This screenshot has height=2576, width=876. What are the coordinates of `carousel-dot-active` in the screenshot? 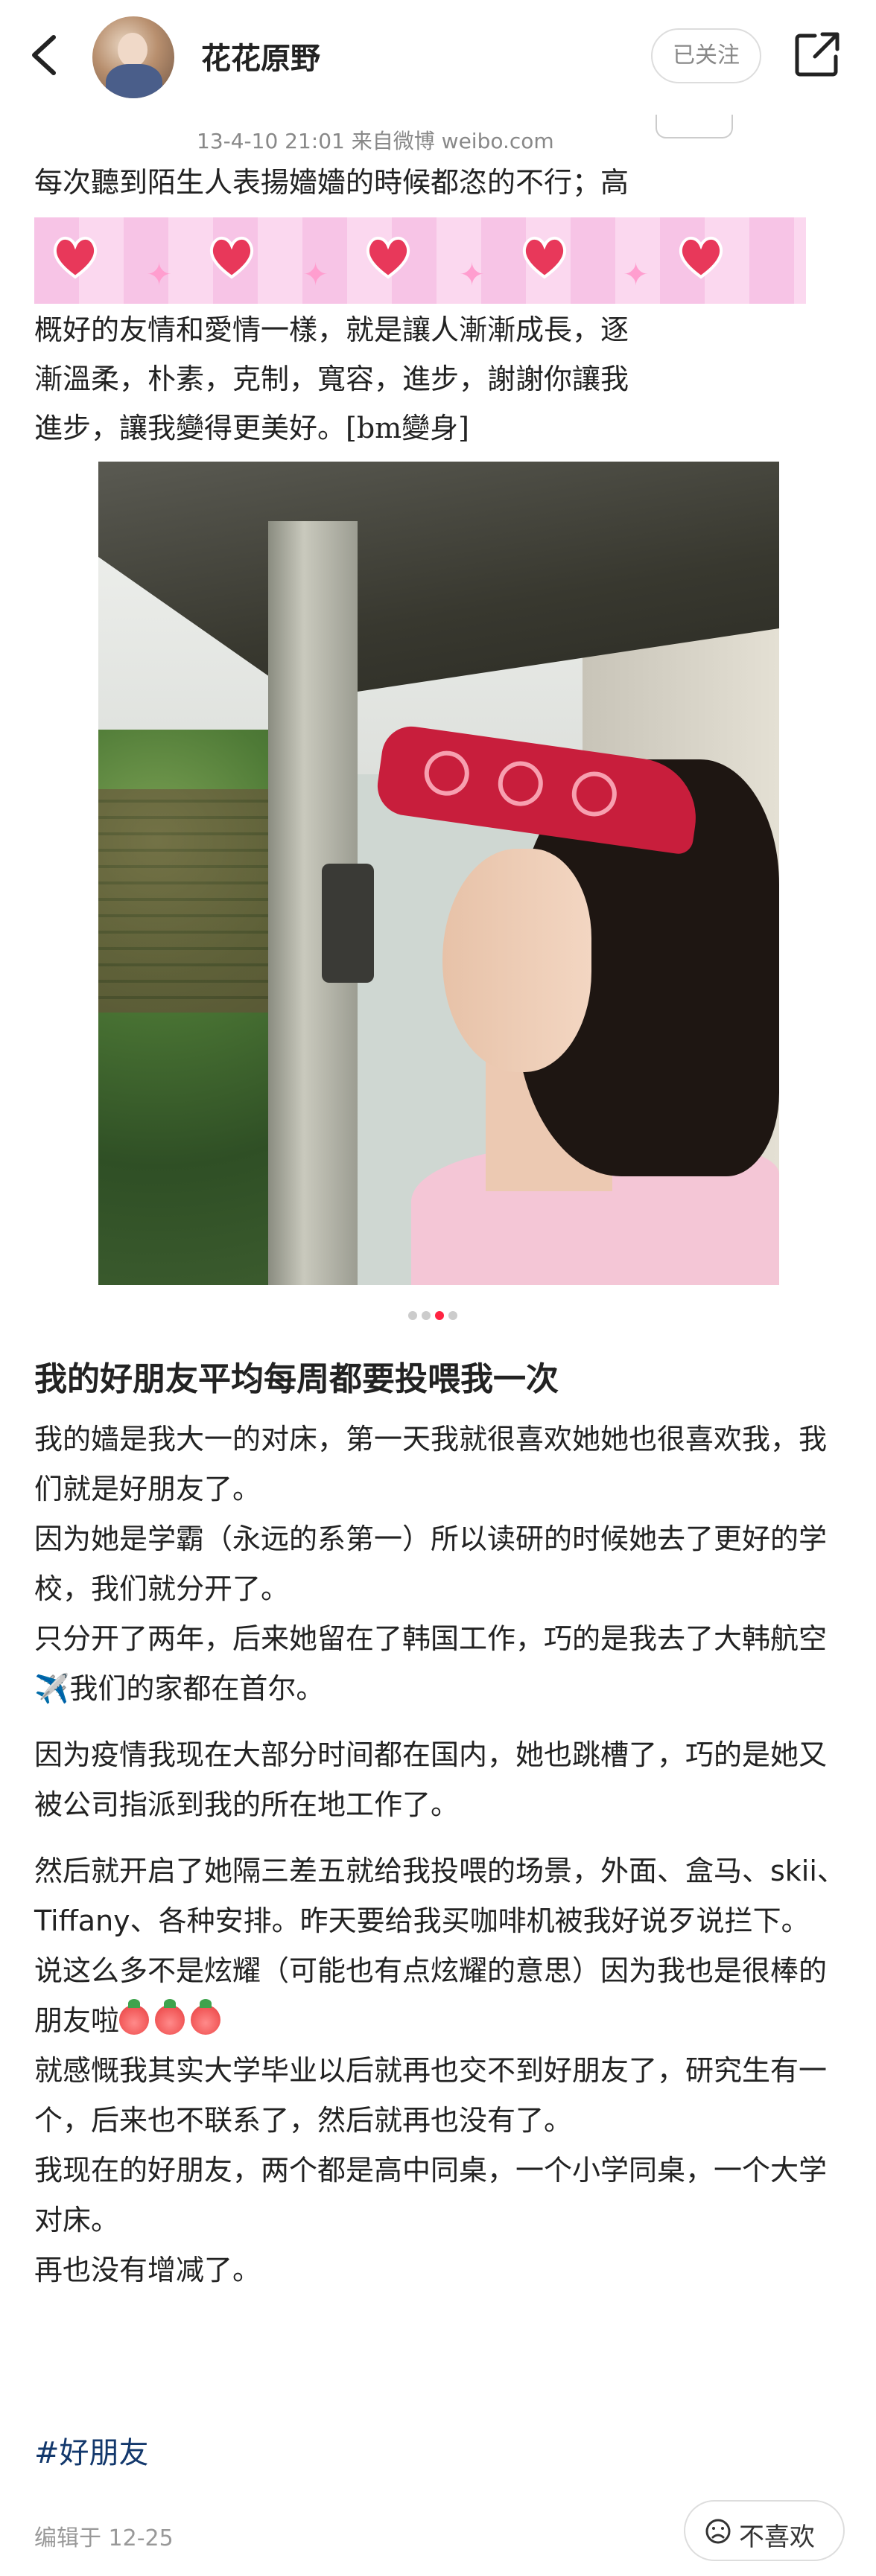 It's located at (440, 1315).